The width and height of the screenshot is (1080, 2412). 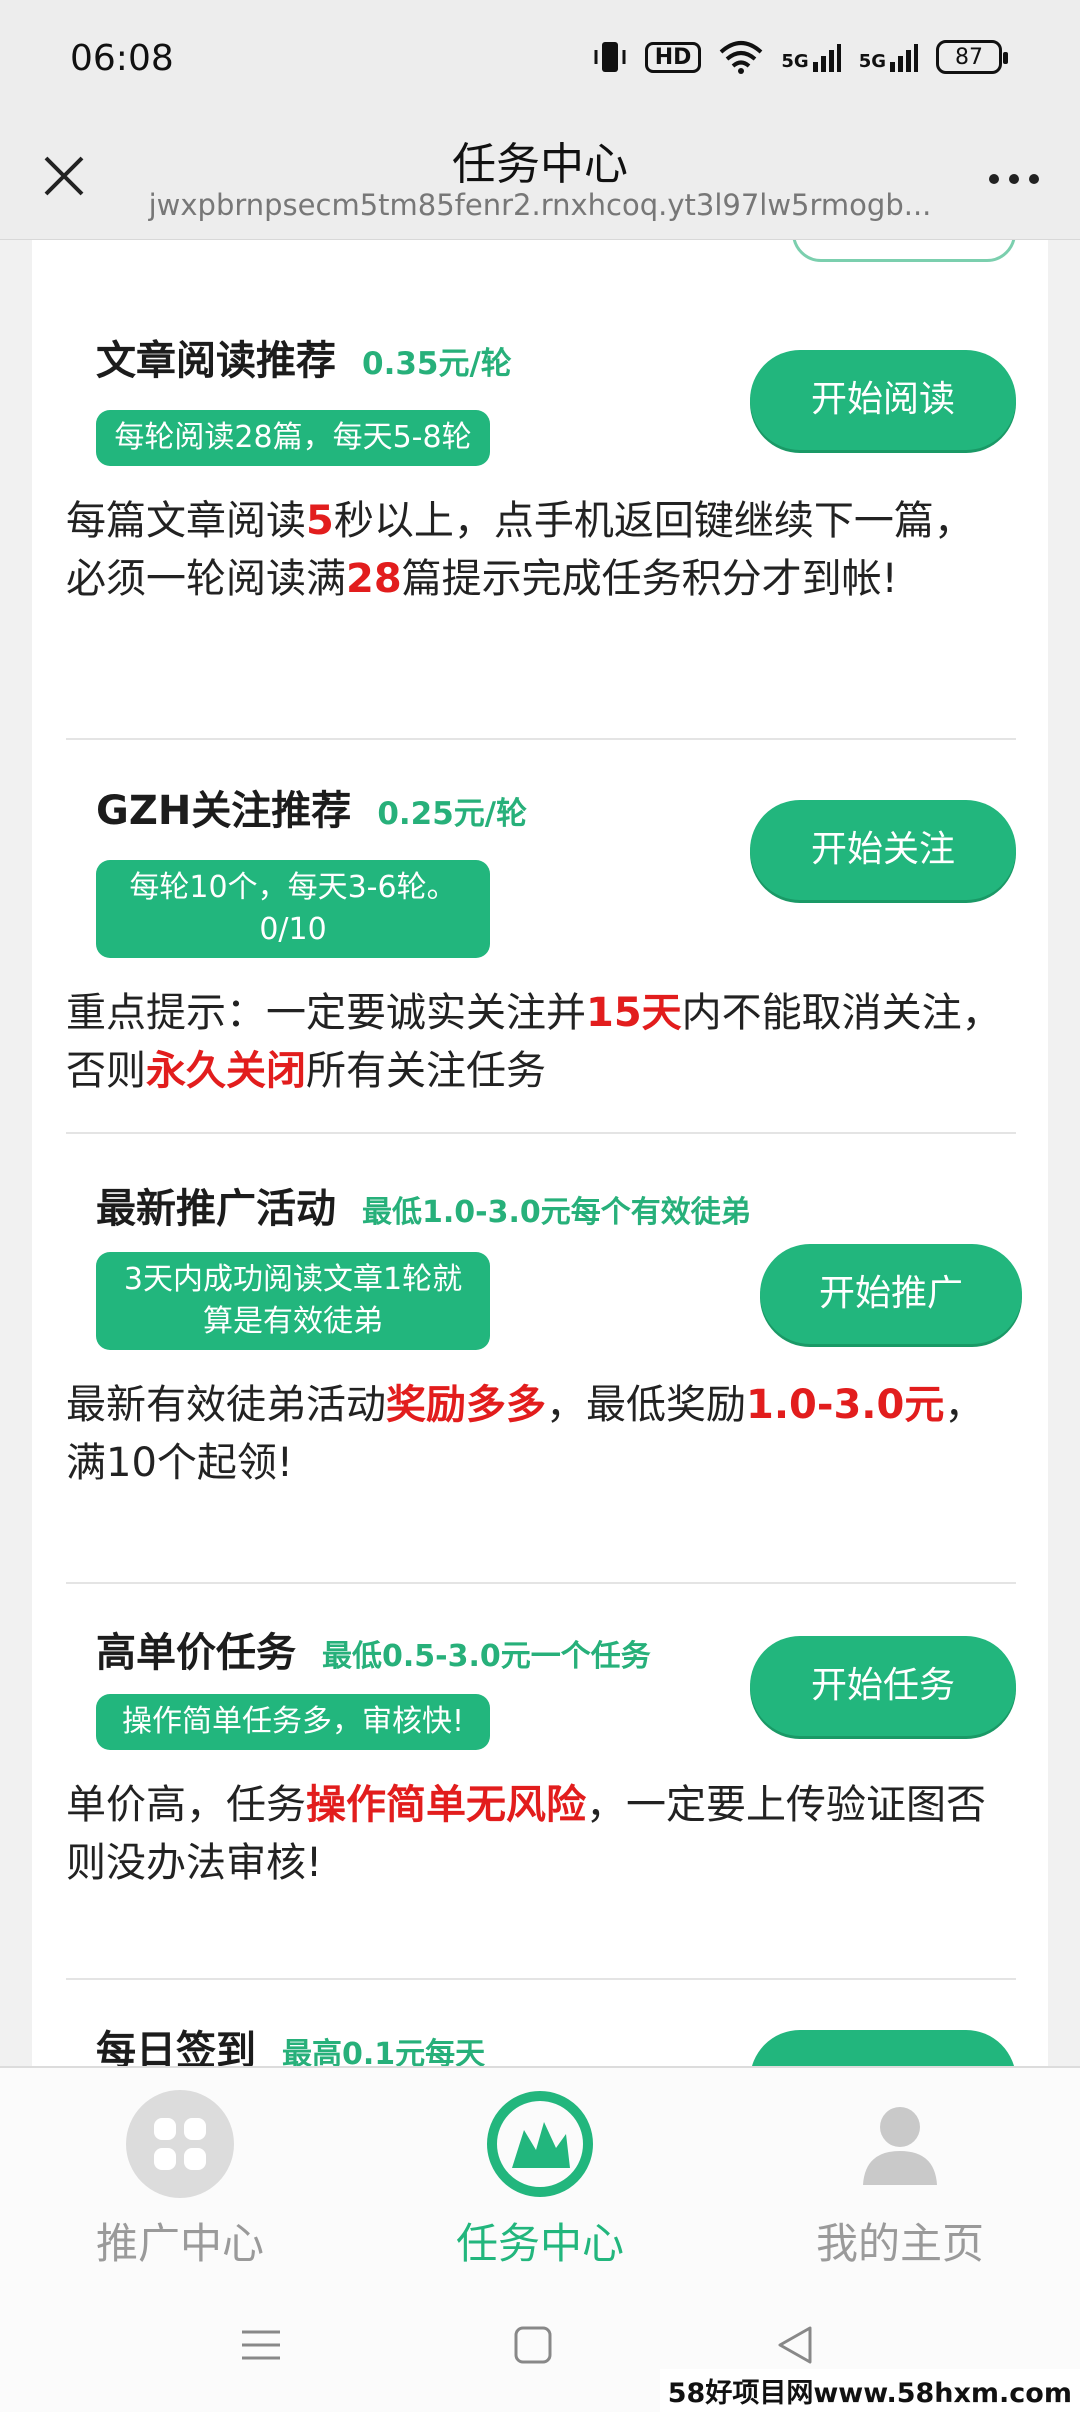 What do you see at coordinates (226, 1071) in the screenshot?
I see `highlight-text: 永久关闭` at bounding box center [226, 1071].